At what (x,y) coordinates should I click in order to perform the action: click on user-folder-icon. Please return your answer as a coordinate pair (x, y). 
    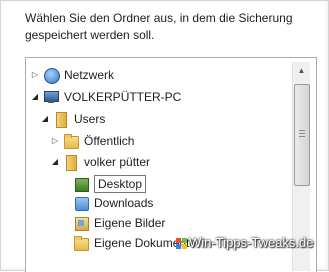
    Looking at the image, I should click on (71, 162).